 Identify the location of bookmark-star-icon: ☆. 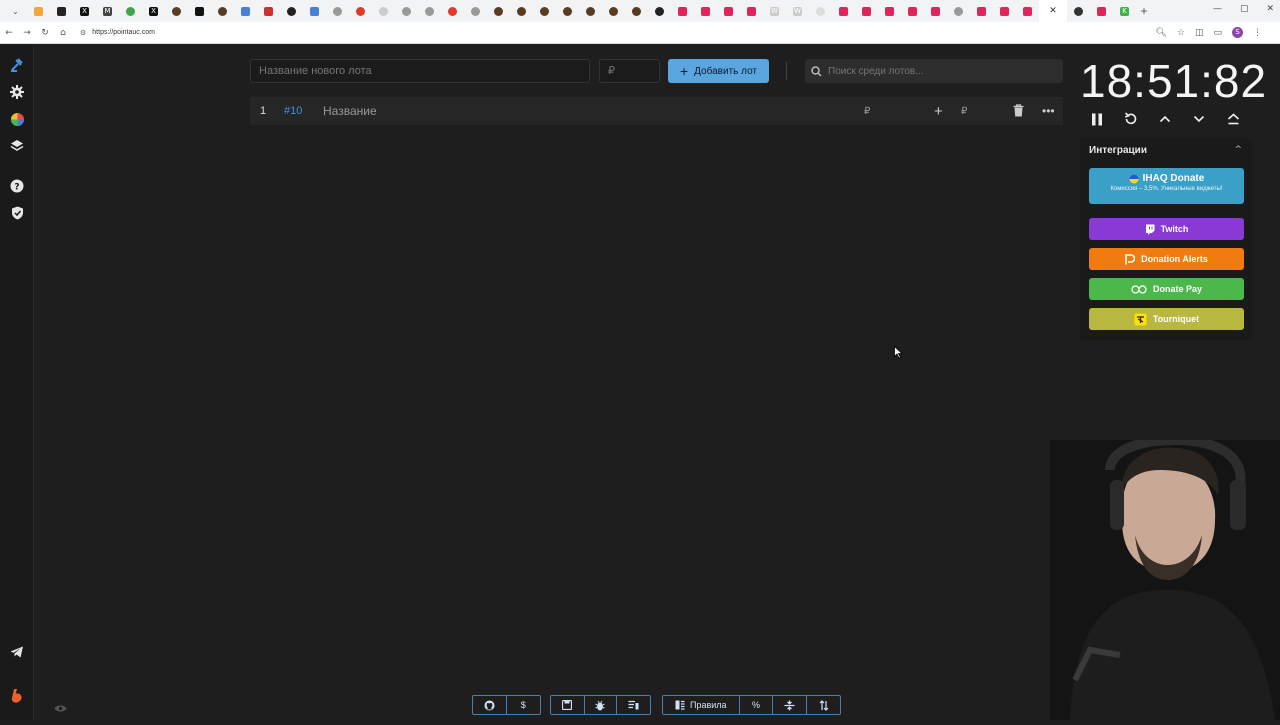
(1181, 33).